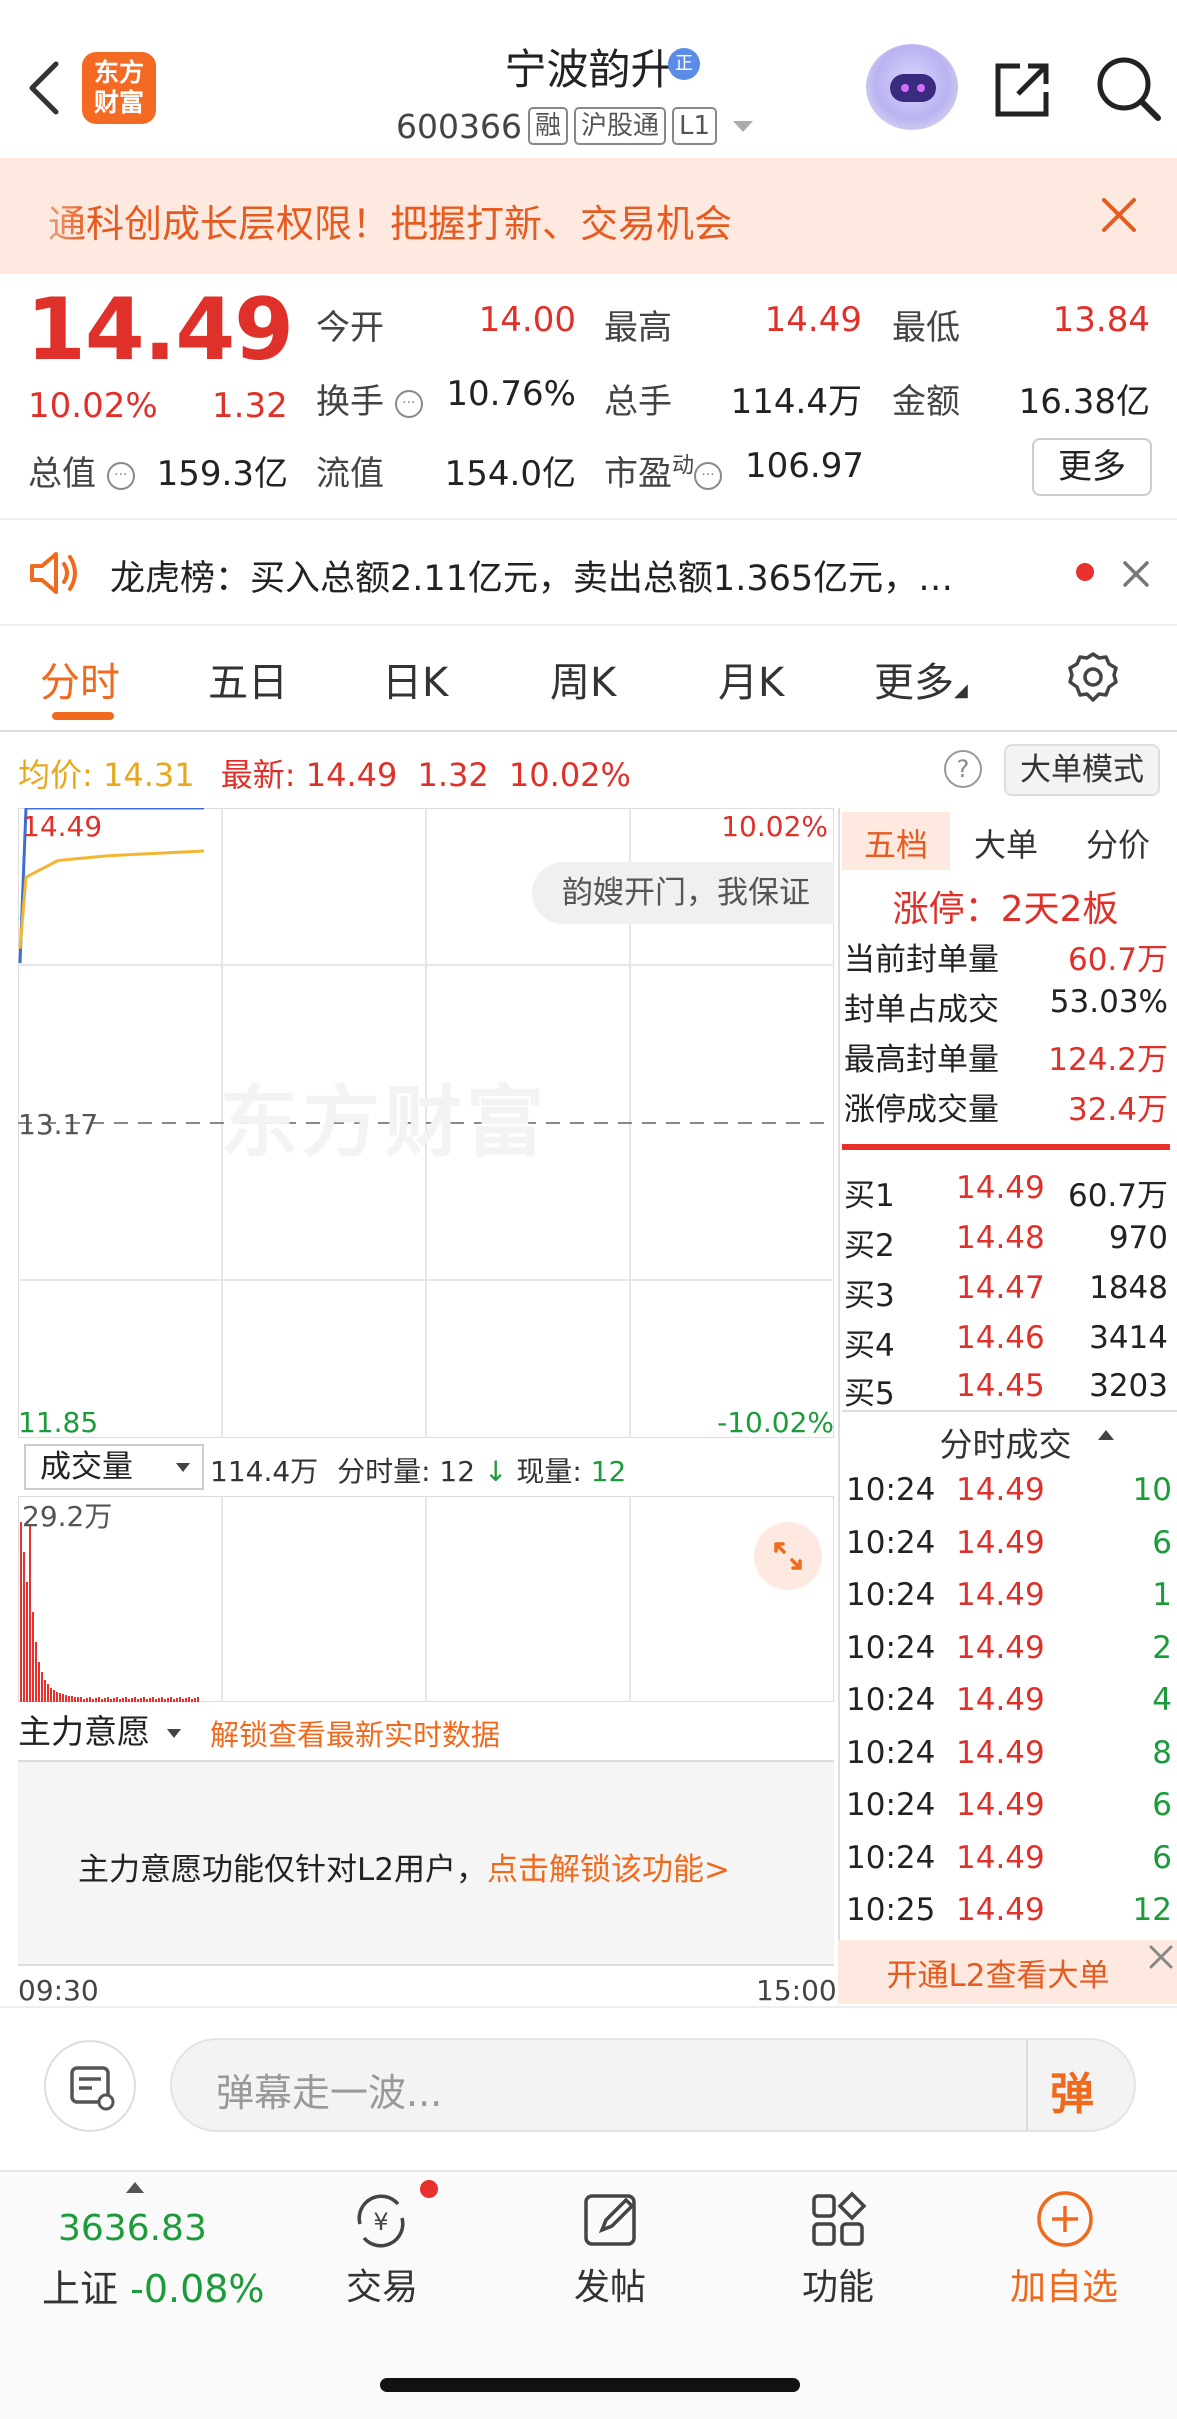  What do you see at coordinates (1162, 1857) in the screenshot?
I see `tick-qty: 6` at bounding box center [1162, 1857].